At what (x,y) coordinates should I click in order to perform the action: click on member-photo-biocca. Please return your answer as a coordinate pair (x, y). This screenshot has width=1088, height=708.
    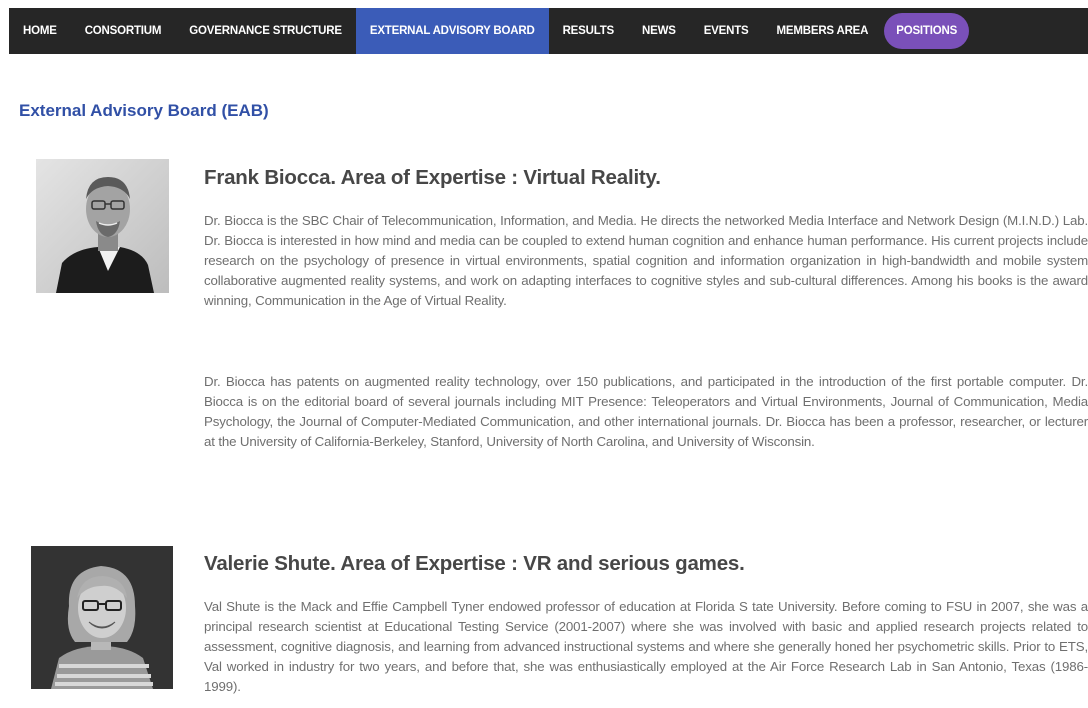
    Looking at the image, I should click on (102, 226).